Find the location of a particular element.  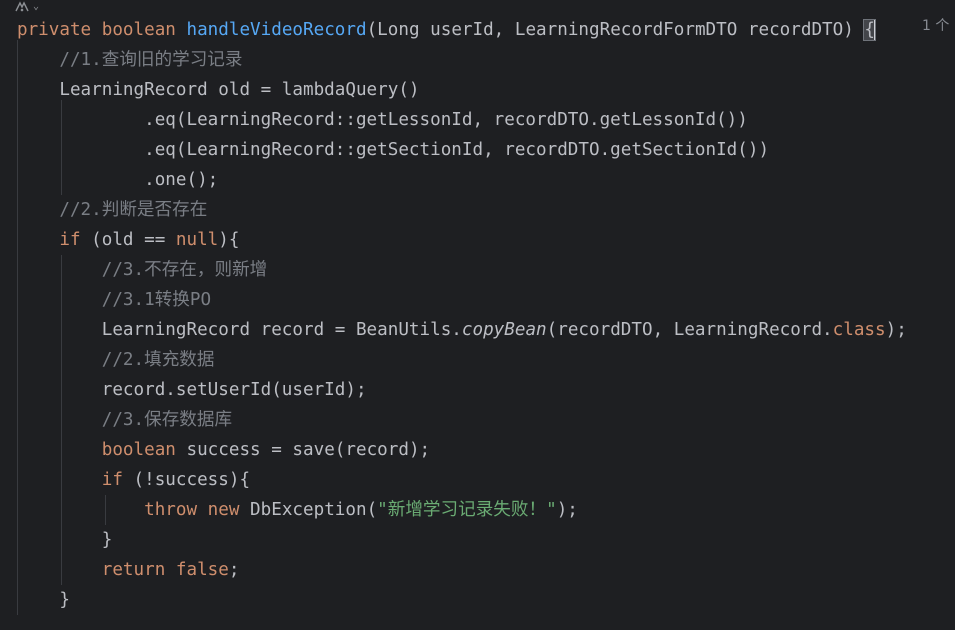

code-line: //3.1转换PO is located at coordinates (114, 300).